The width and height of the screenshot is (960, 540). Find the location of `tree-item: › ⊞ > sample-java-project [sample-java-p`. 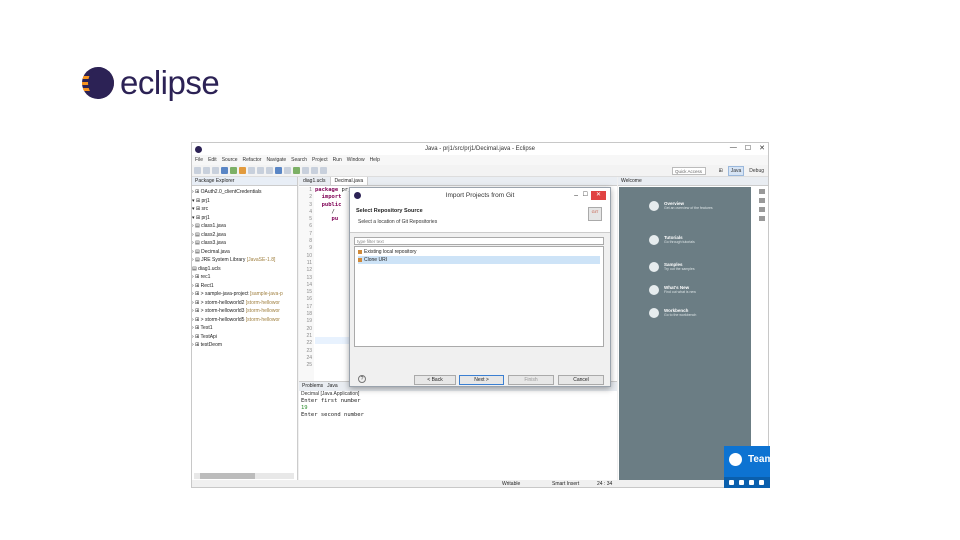

tree-item: › ⊞ > sample-java-project [sample-java-p is located at coordinates (244, 294).